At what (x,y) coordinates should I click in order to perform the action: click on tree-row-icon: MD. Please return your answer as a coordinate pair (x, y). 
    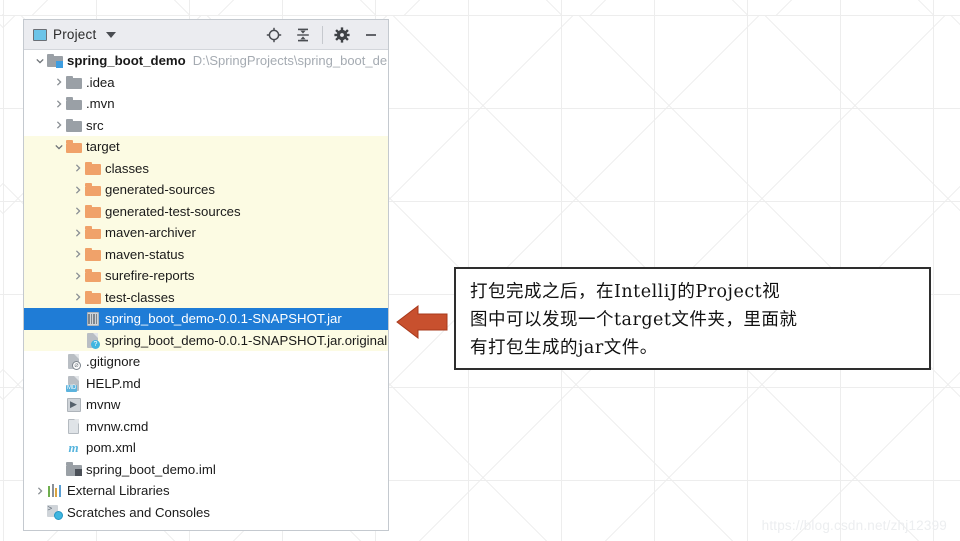
    Looking at the image, I should click on (73, 383).